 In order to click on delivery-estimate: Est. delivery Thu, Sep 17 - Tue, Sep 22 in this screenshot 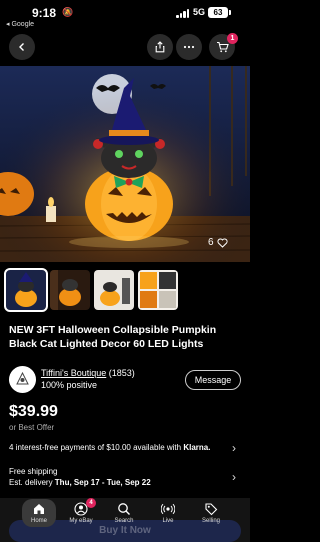, I will do `click(80, 482)`.